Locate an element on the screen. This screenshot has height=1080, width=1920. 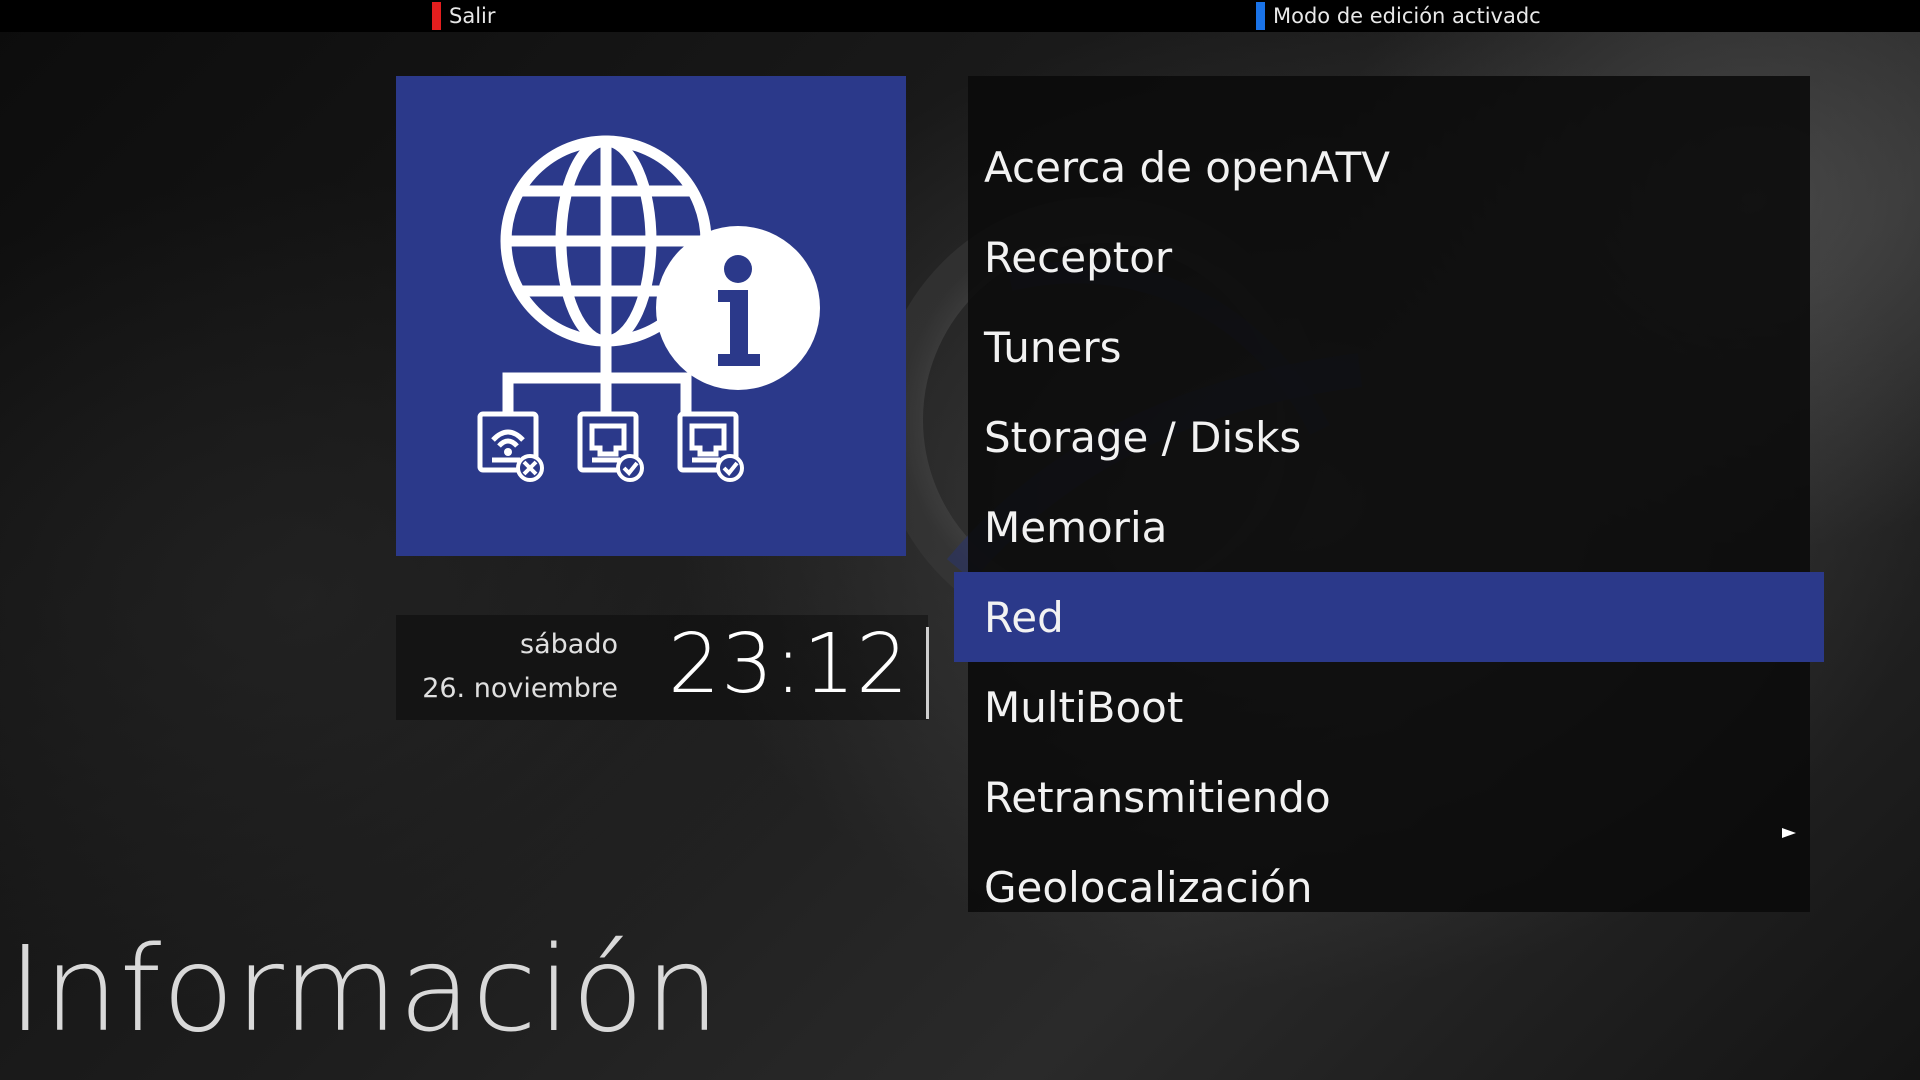
menu-item-red: Red is located at coordinates (1389, 617).